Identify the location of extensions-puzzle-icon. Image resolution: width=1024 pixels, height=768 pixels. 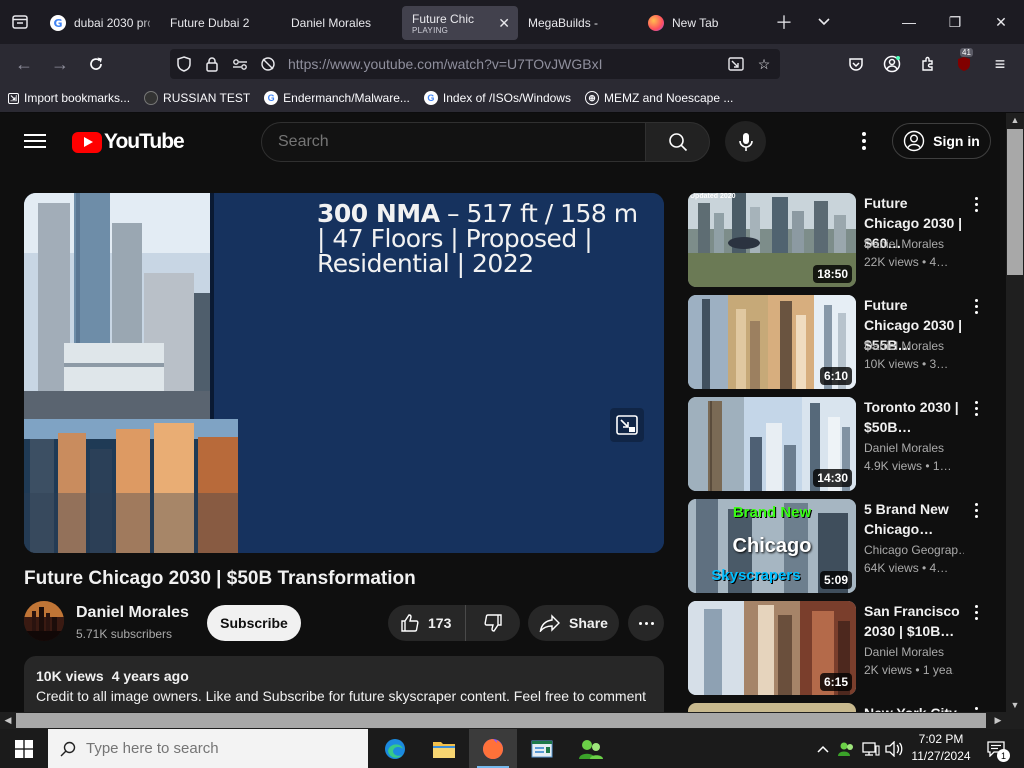
(928, 64).